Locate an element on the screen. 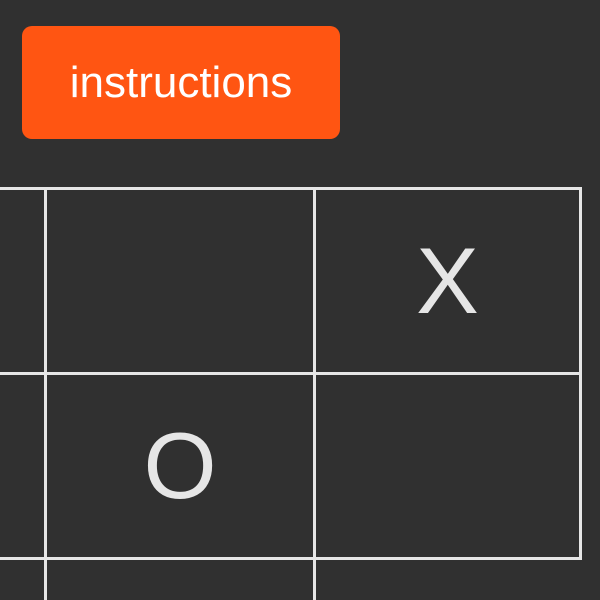  board-cell-r2c1 is located at coordinates (180, 580).